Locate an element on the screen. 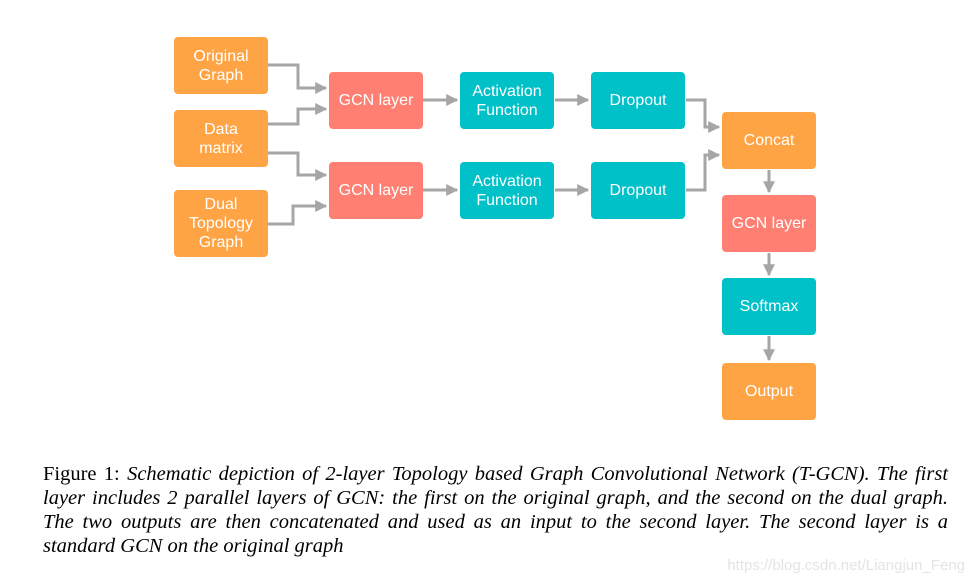  node-output: Output is located at coordinates (769, 391).